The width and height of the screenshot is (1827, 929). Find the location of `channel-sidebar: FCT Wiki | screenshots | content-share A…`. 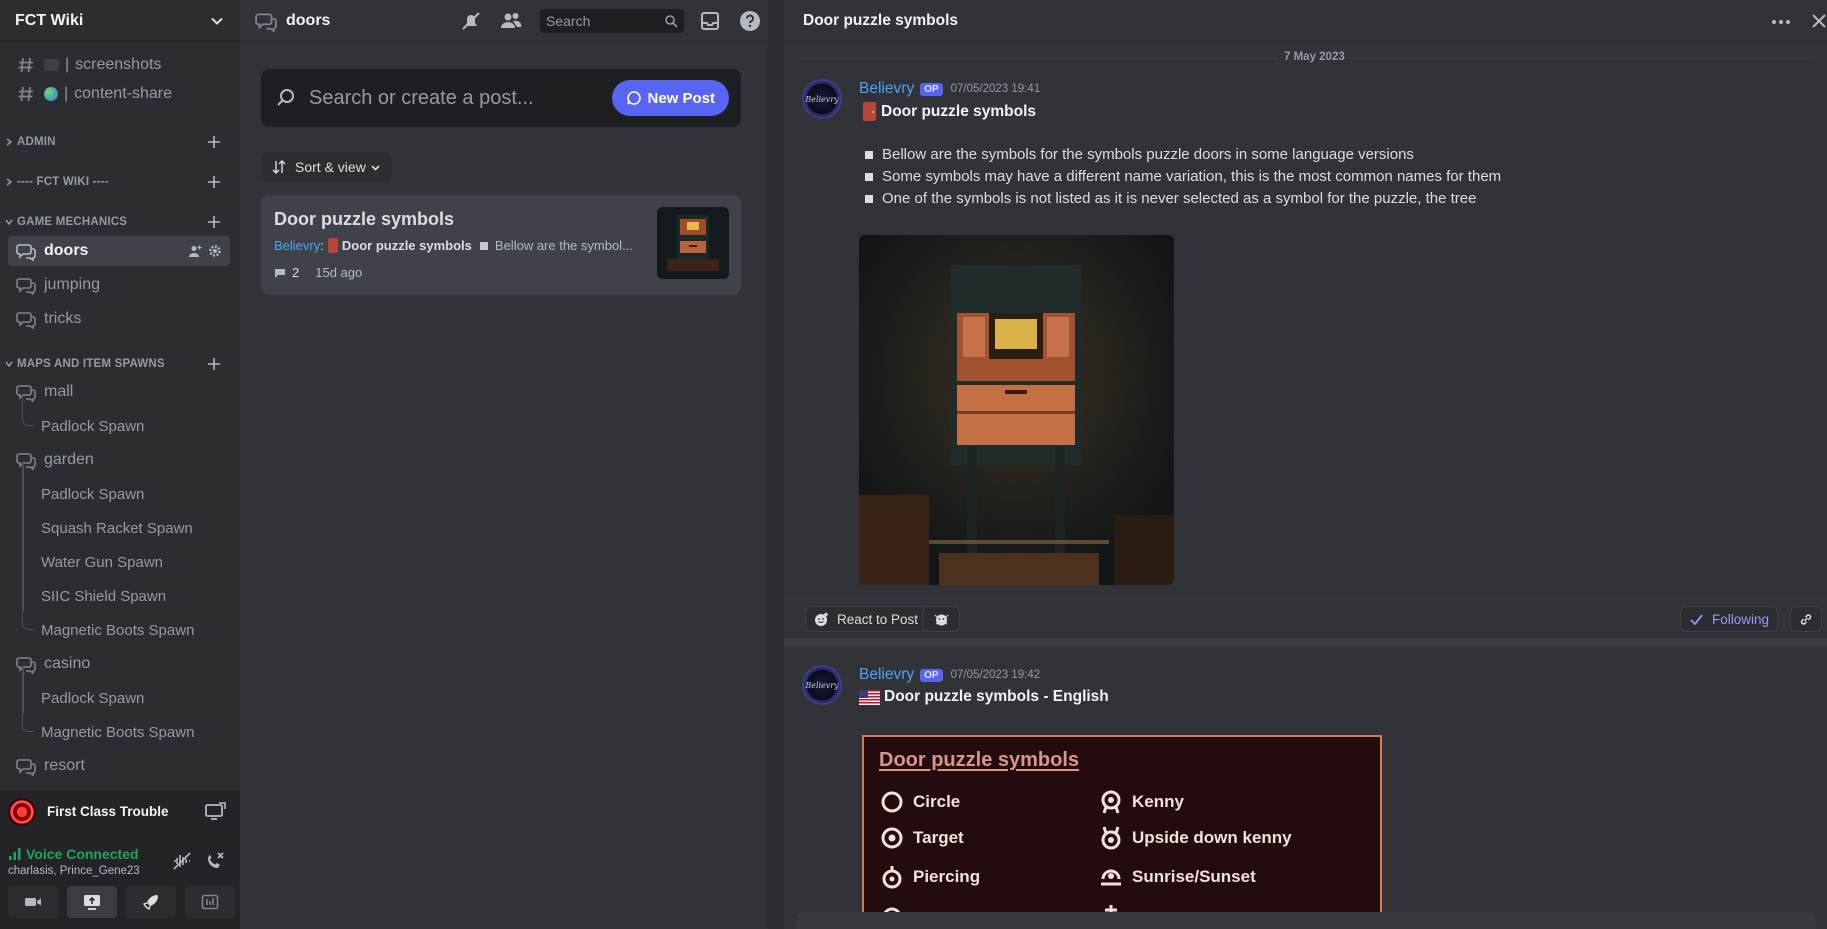

channel-sidebar: FCT Wiki | screenshots | content-share A… is located at coordinates (120, 464).